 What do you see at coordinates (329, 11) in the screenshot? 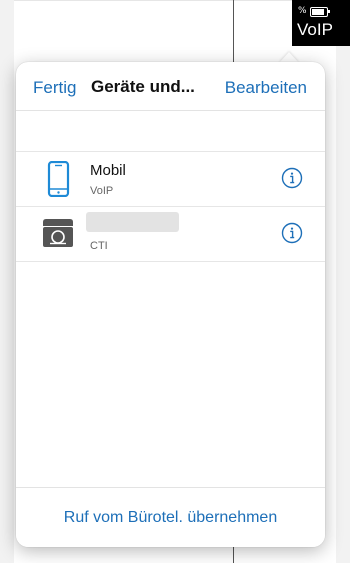
I see `battery-cap-icon` at bounding box center [329, 11].